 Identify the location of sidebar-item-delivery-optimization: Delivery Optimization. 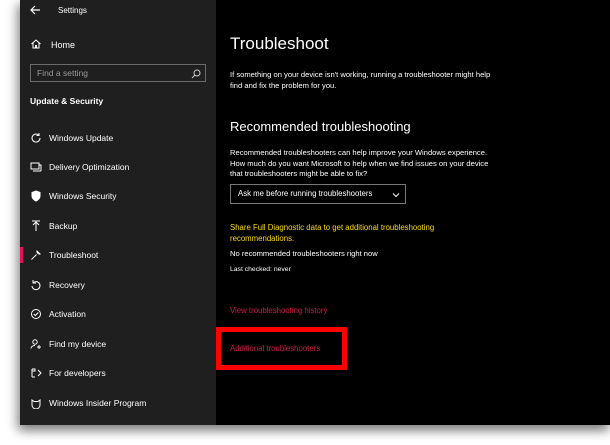
(118, 167).